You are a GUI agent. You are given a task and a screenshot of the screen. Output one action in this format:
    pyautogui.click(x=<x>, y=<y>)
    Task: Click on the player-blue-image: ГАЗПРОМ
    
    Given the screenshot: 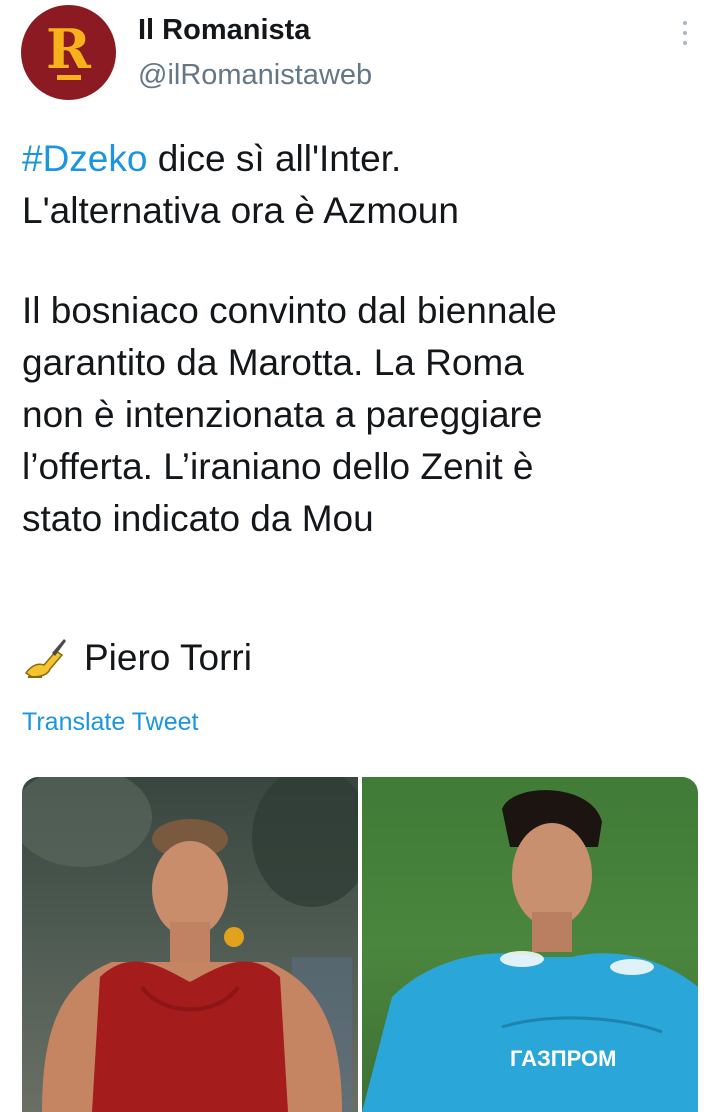 What is the action you would take?
    pyautogui.click(x=530, y=944)
    